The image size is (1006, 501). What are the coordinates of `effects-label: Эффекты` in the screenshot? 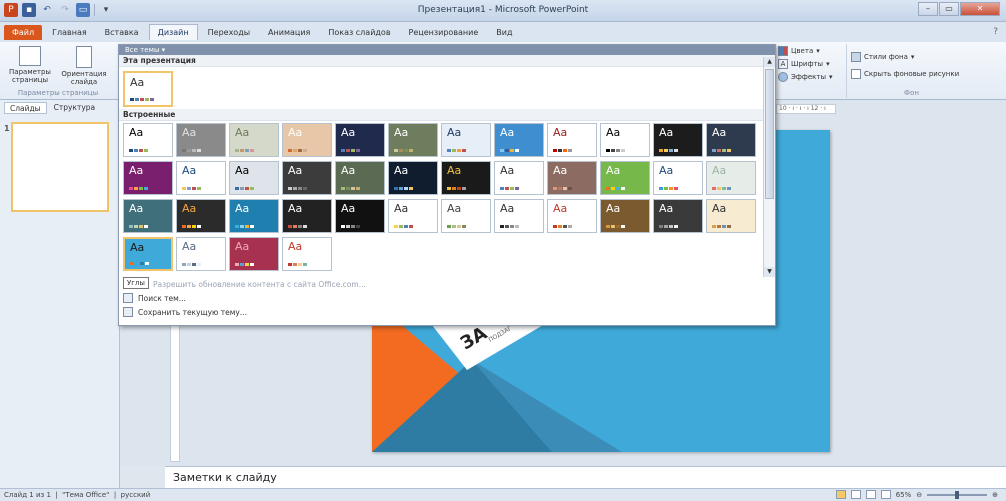 It's located at (808, 76).